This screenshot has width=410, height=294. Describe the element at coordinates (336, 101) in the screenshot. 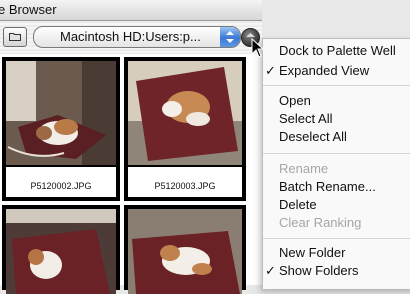

I see `menu-item-open: Open` at that location.